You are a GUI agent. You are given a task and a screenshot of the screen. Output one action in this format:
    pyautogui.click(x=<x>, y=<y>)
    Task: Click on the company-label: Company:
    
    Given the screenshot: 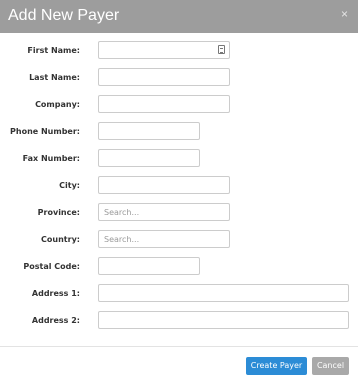 What is the action you would take?
    pyautogui.click(x=57, y=104)
    